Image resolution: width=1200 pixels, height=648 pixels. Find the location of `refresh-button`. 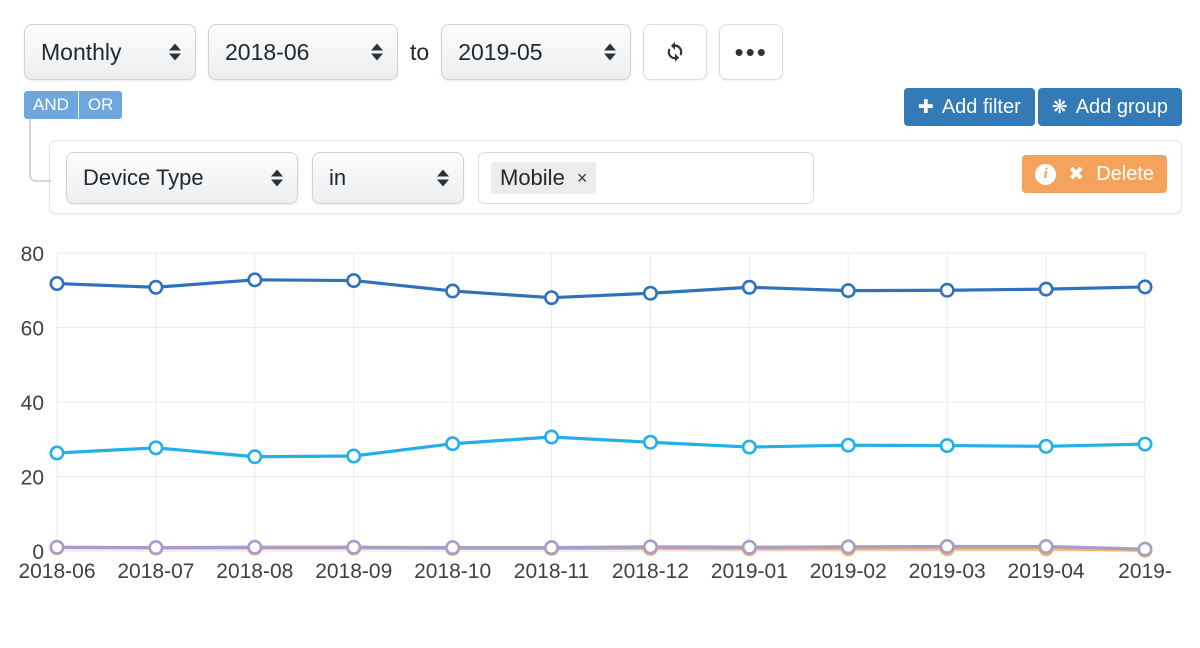

refresh-button is located at coordinates (675, 52).